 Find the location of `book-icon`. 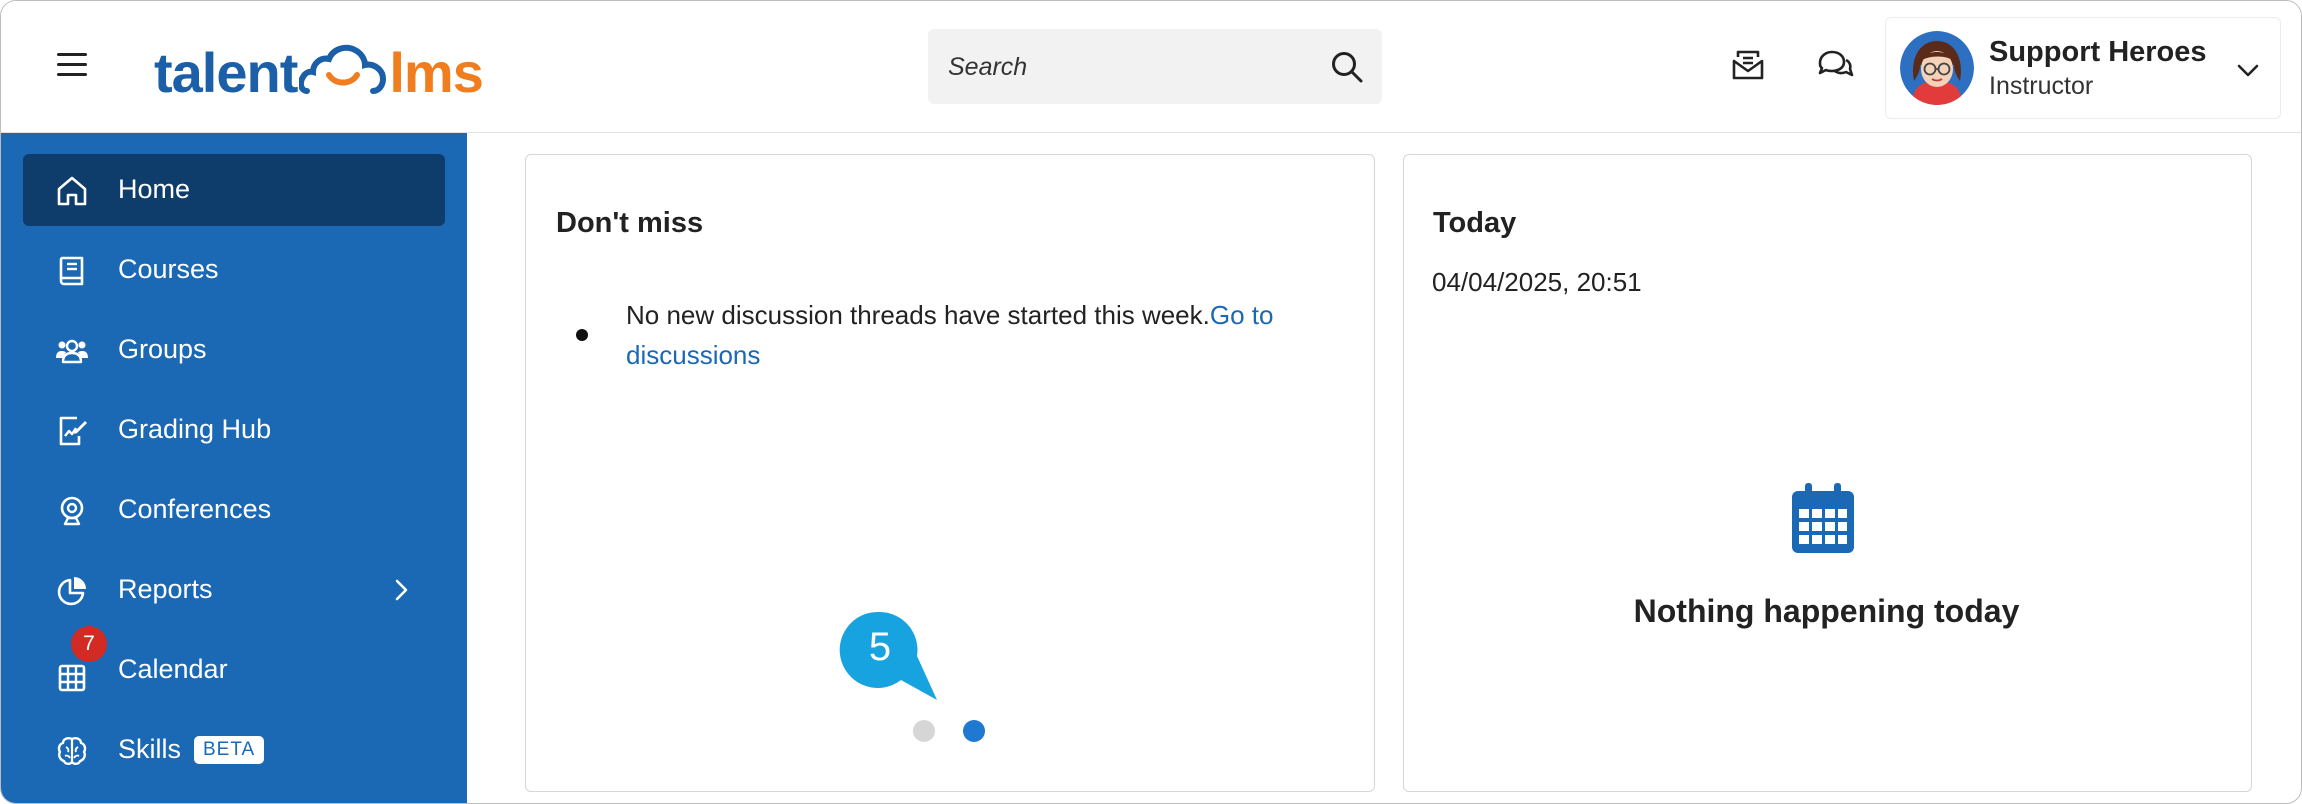

book-icon is located at coordinates (71, 271).